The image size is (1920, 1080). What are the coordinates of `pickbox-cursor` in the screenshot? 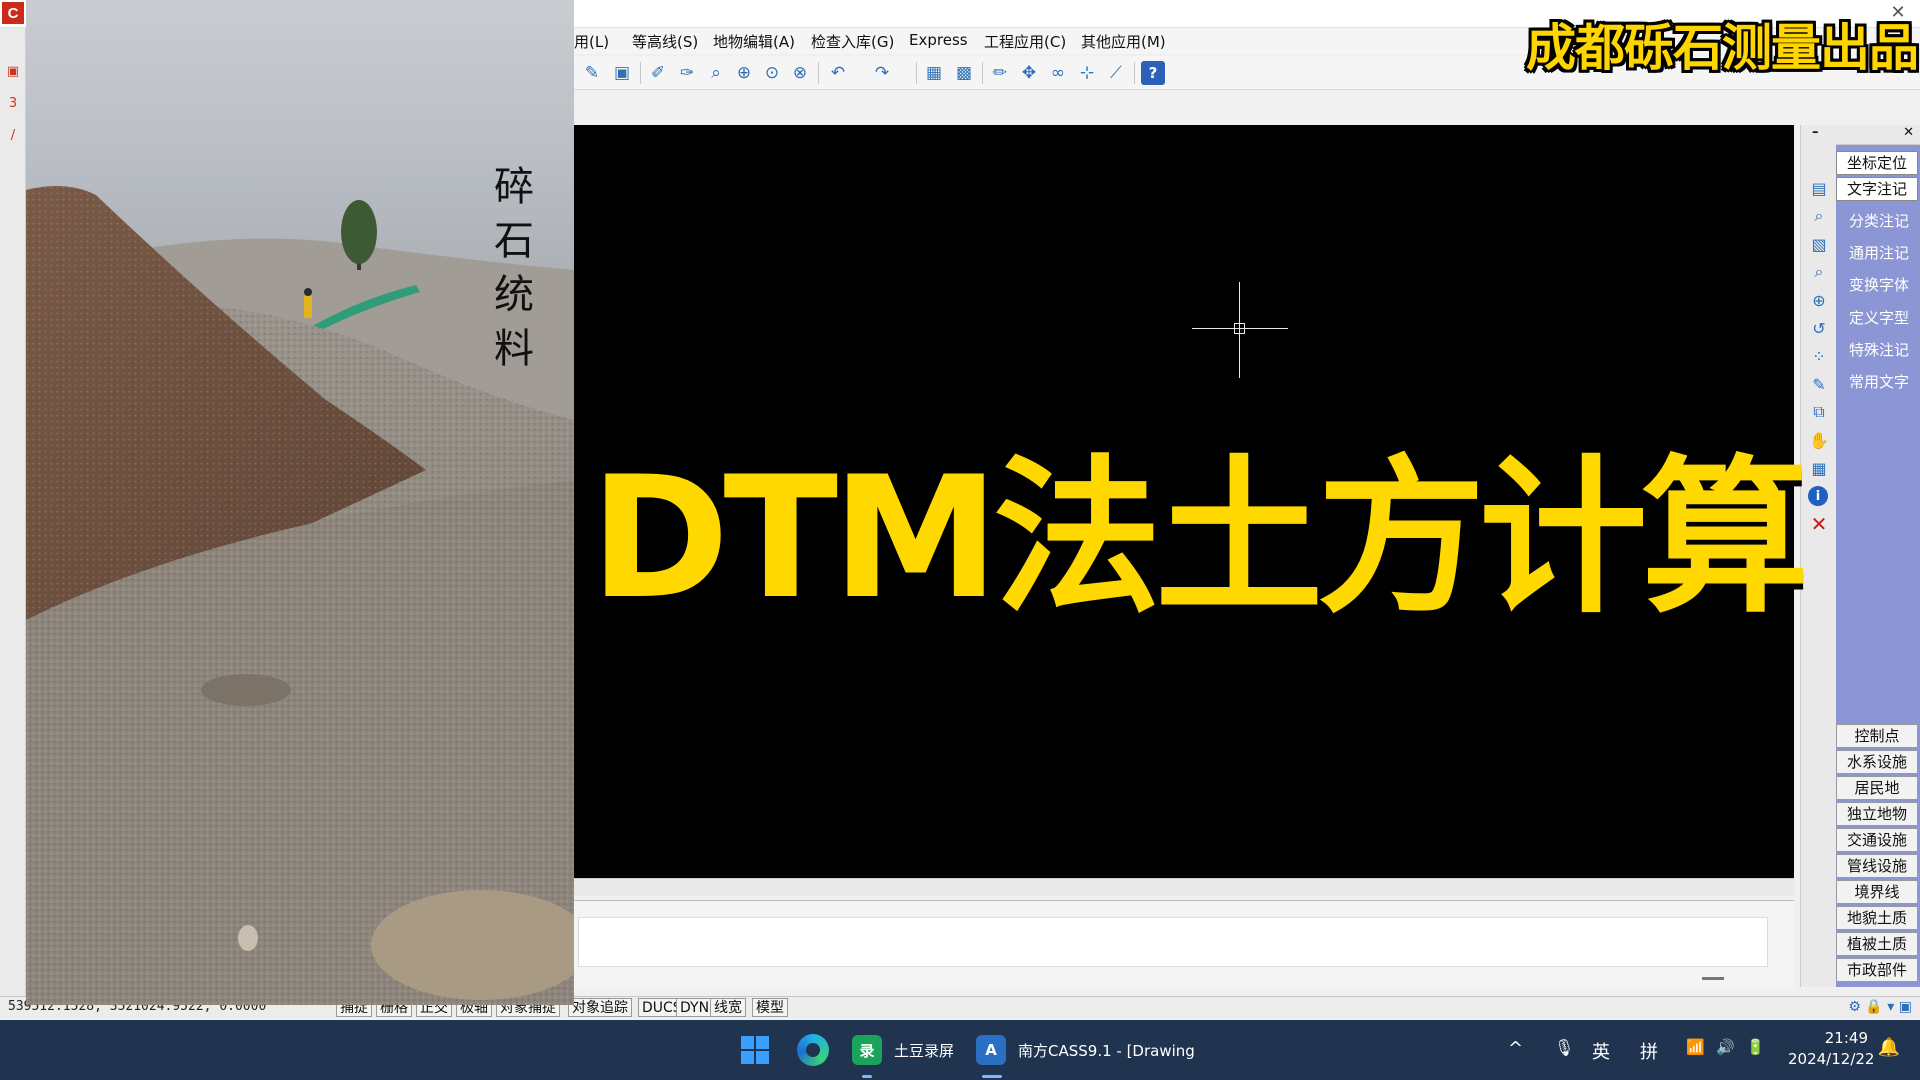 It's located at (1239, 328).